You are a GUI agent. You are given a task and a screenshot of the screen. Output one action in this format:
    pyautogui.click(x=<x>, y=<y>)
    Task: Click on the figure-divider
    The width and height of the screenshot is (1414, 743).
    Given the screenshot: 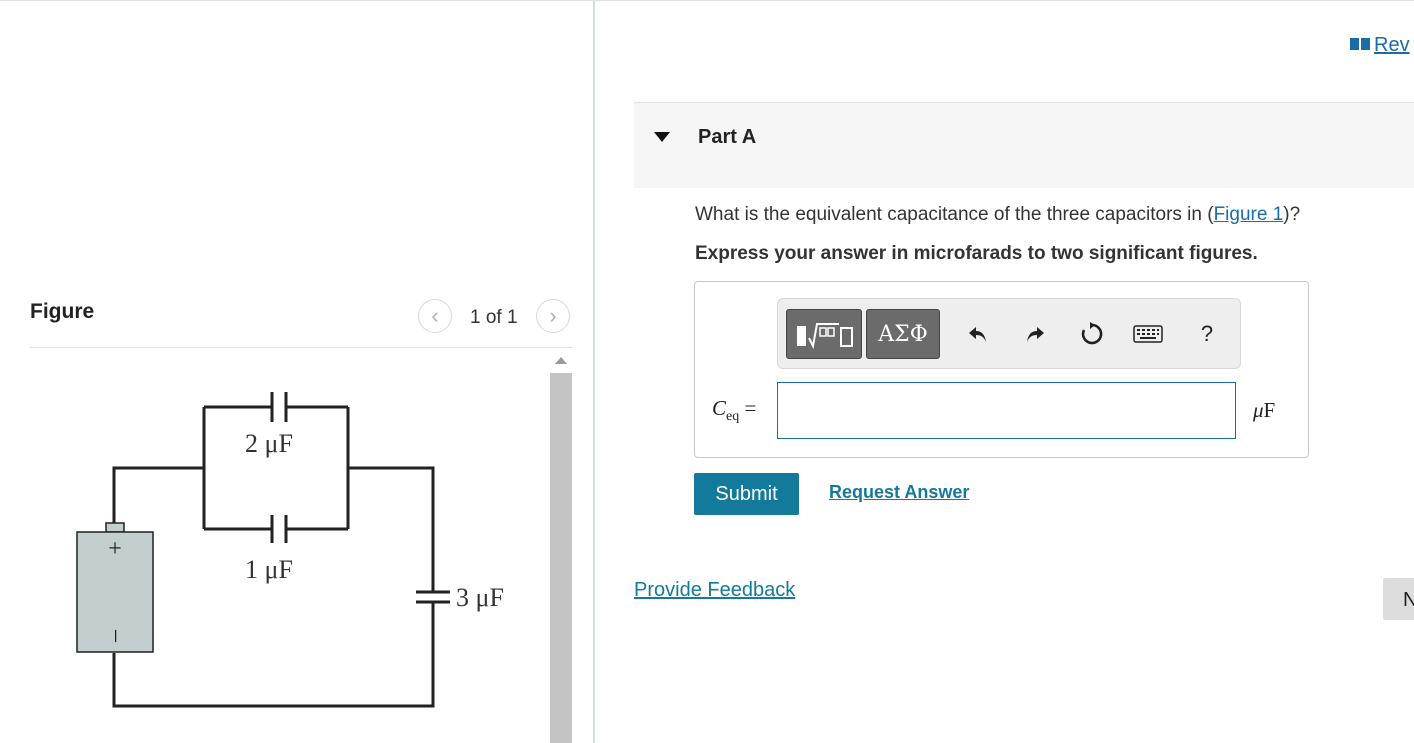 What is the action you would take?
    pyautogui.click(x=301, y=347)
    